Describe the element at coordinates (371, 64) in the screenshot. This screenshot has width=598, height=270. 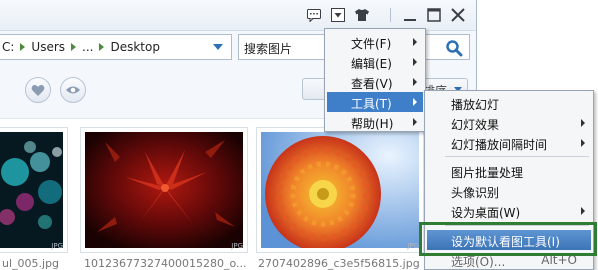
I see `menu-item-label: 编辑(E)` at that location.